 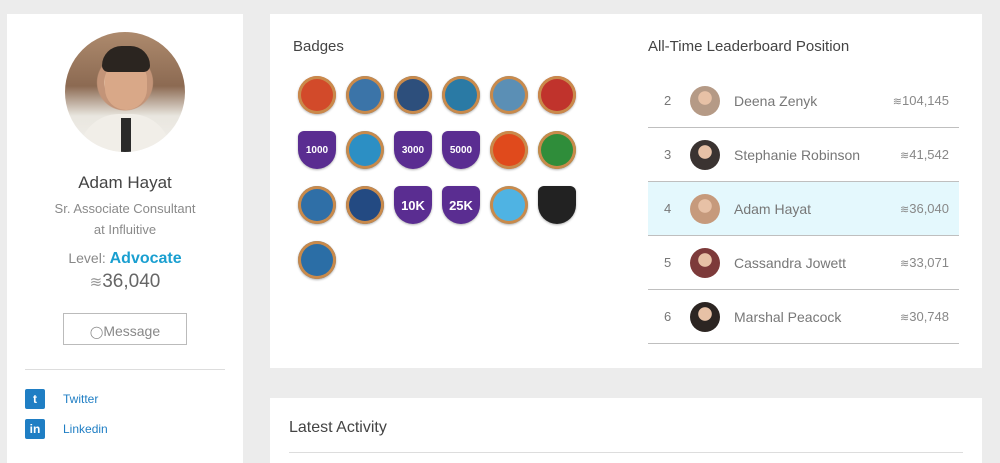 I want to click on leaderboard-rank: 4, so click(x=668, y=208).